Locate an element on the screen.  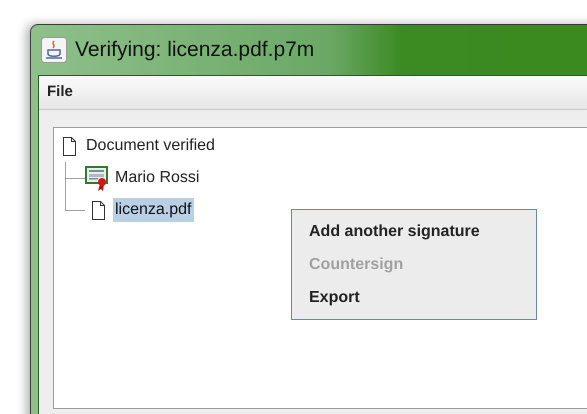
java-cup-icon is located at coordinates (54, 50).